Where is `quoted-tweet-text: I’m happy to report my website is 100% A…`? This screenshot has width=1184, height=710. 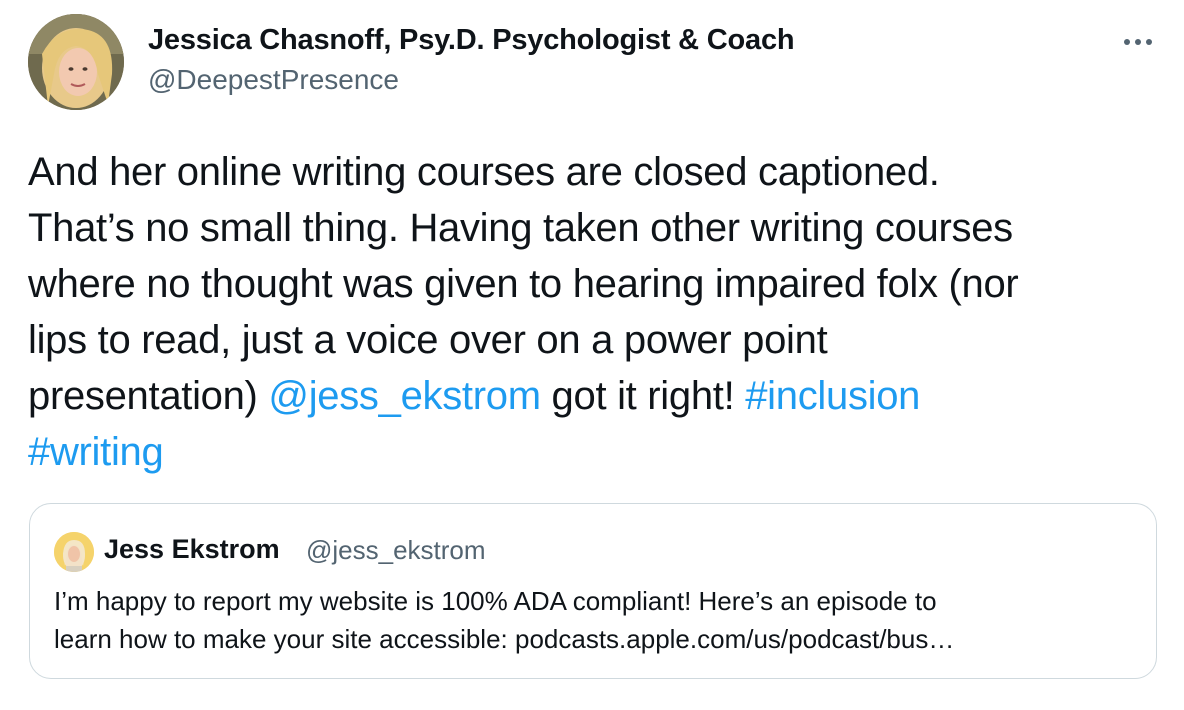 quoted-tweet-text: I’m happy to report my website is 100% A… is located at coordinates (594, 620).